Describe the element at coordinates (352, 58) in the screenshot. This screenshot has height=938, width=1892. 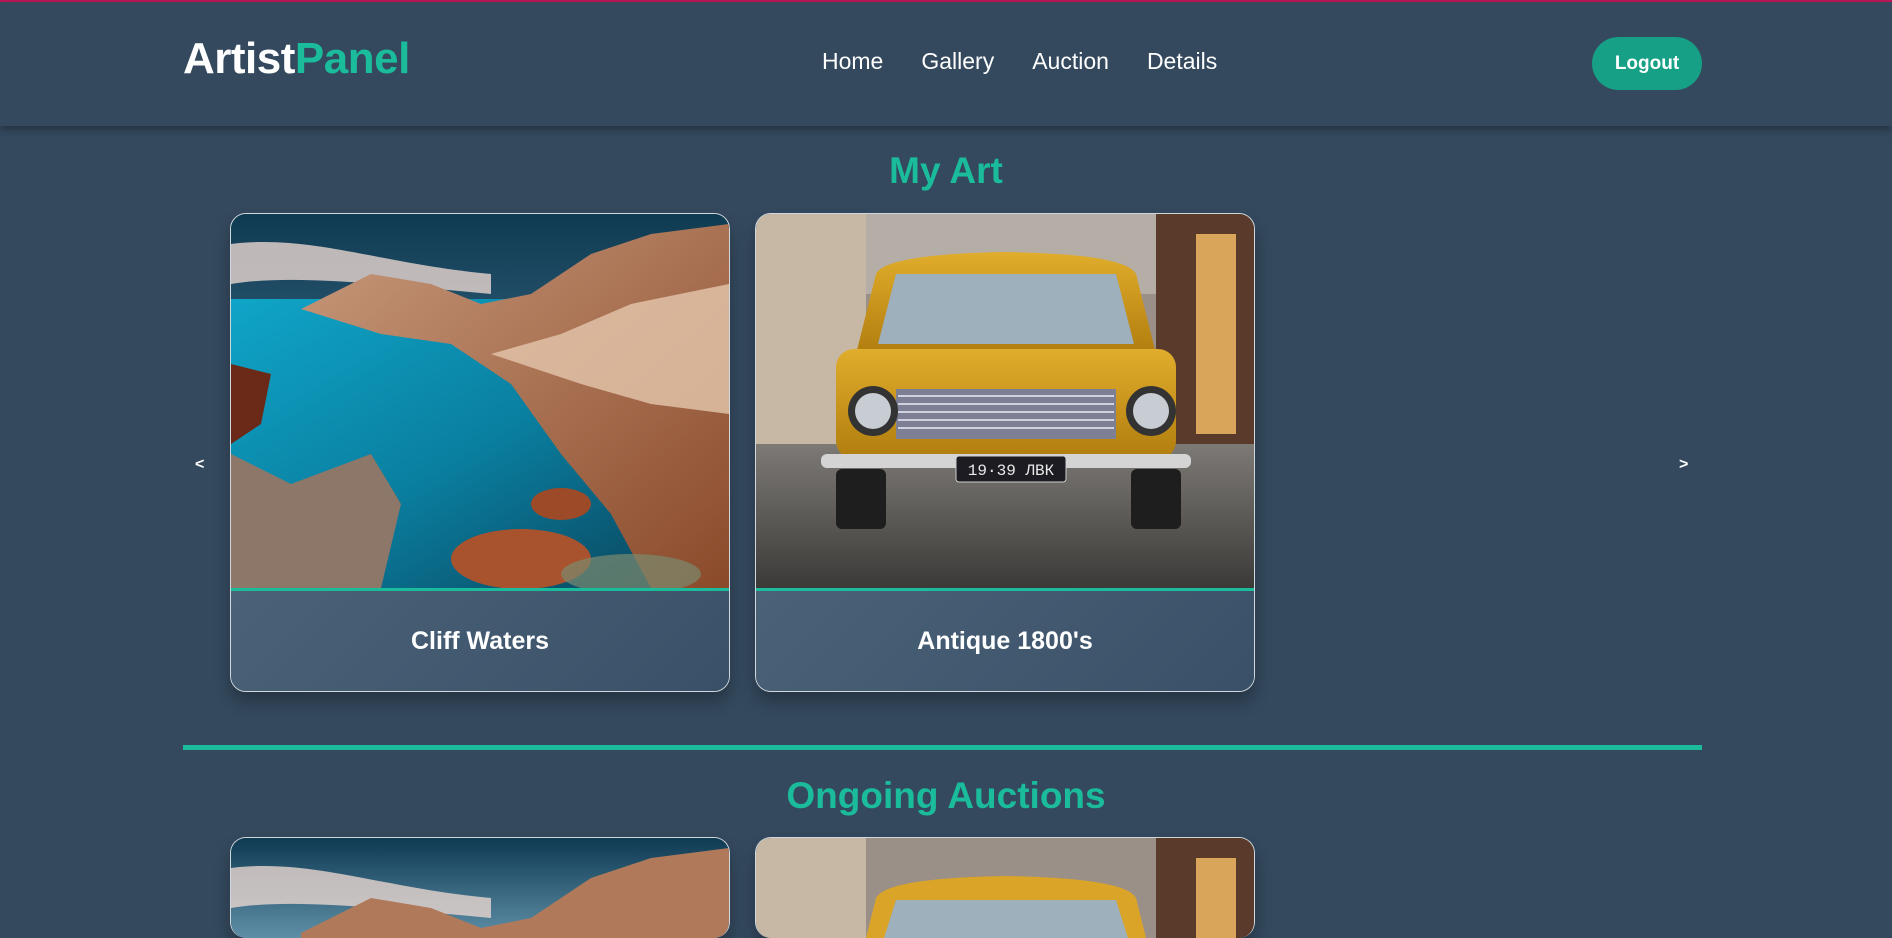
I see `brand-part2: Panel` at that location.